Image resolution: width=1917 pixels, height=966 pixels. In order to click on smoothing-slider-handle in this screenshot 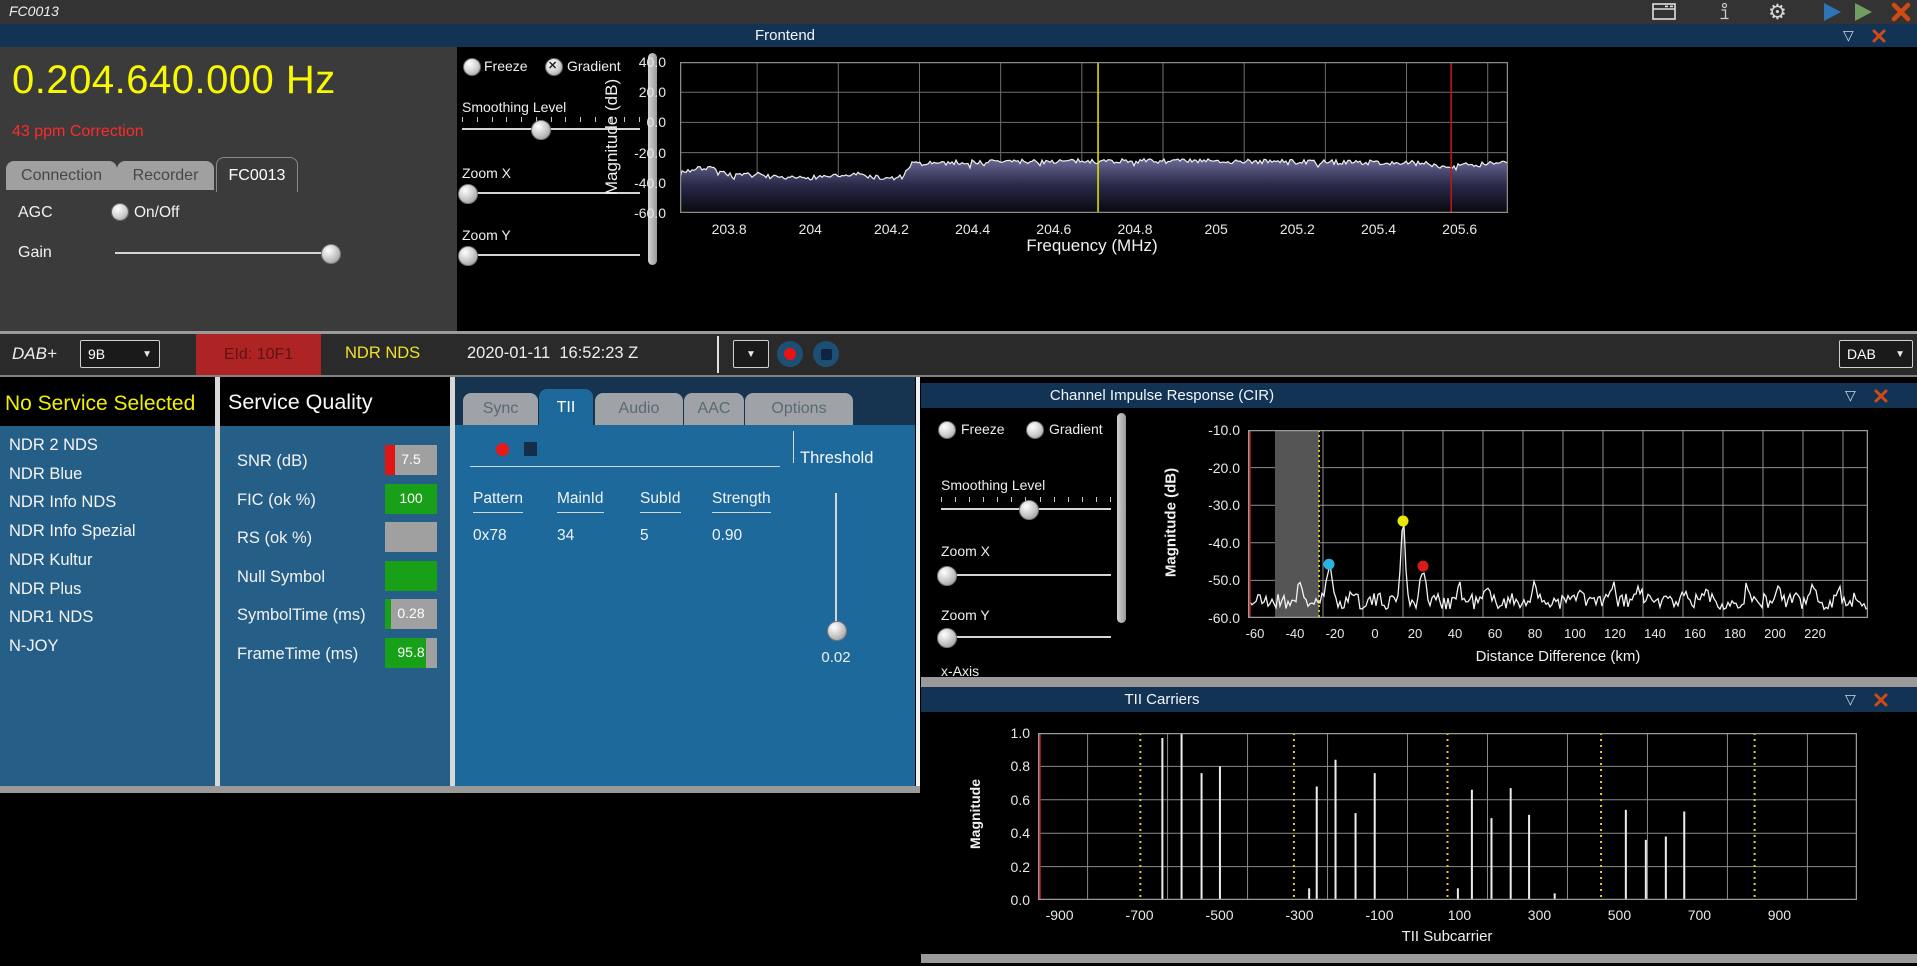, I will do `click(541, 130)`.